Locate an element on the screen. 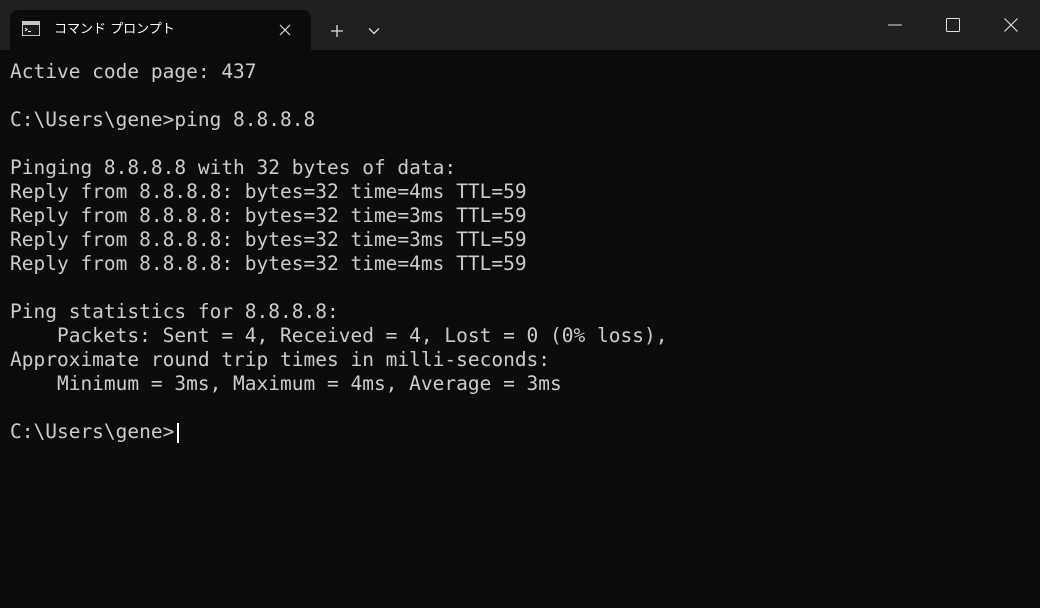 The width and height of the screenshot is (1040, 608). terminal-line: C:\Users\gene>ping 8.8.8.8 is located at coordinates (163, 119).